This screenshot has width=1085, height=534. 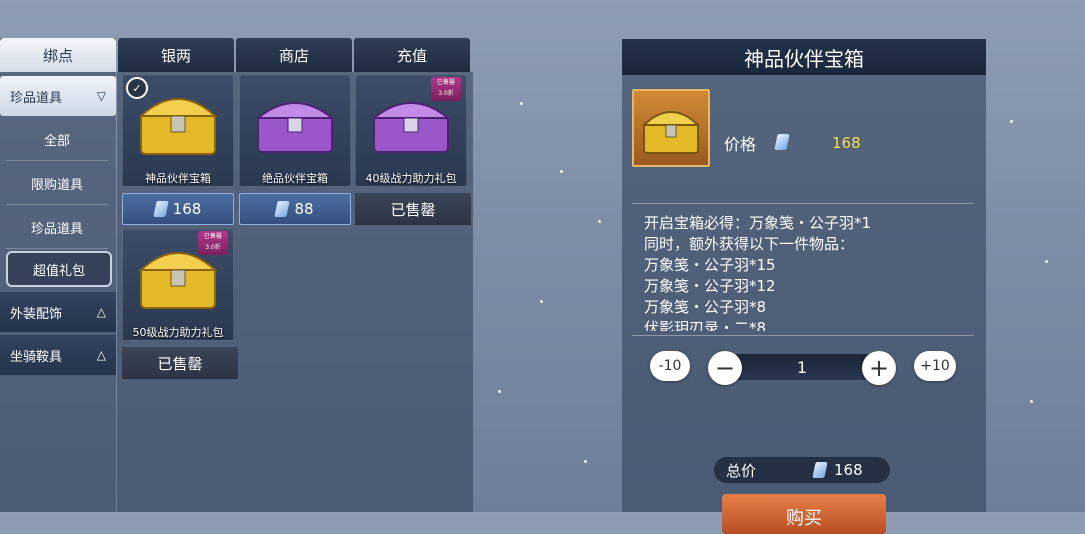 I want to click on description-line: 同时，额外获得以下一件物品：, so click(x=749, y=244).